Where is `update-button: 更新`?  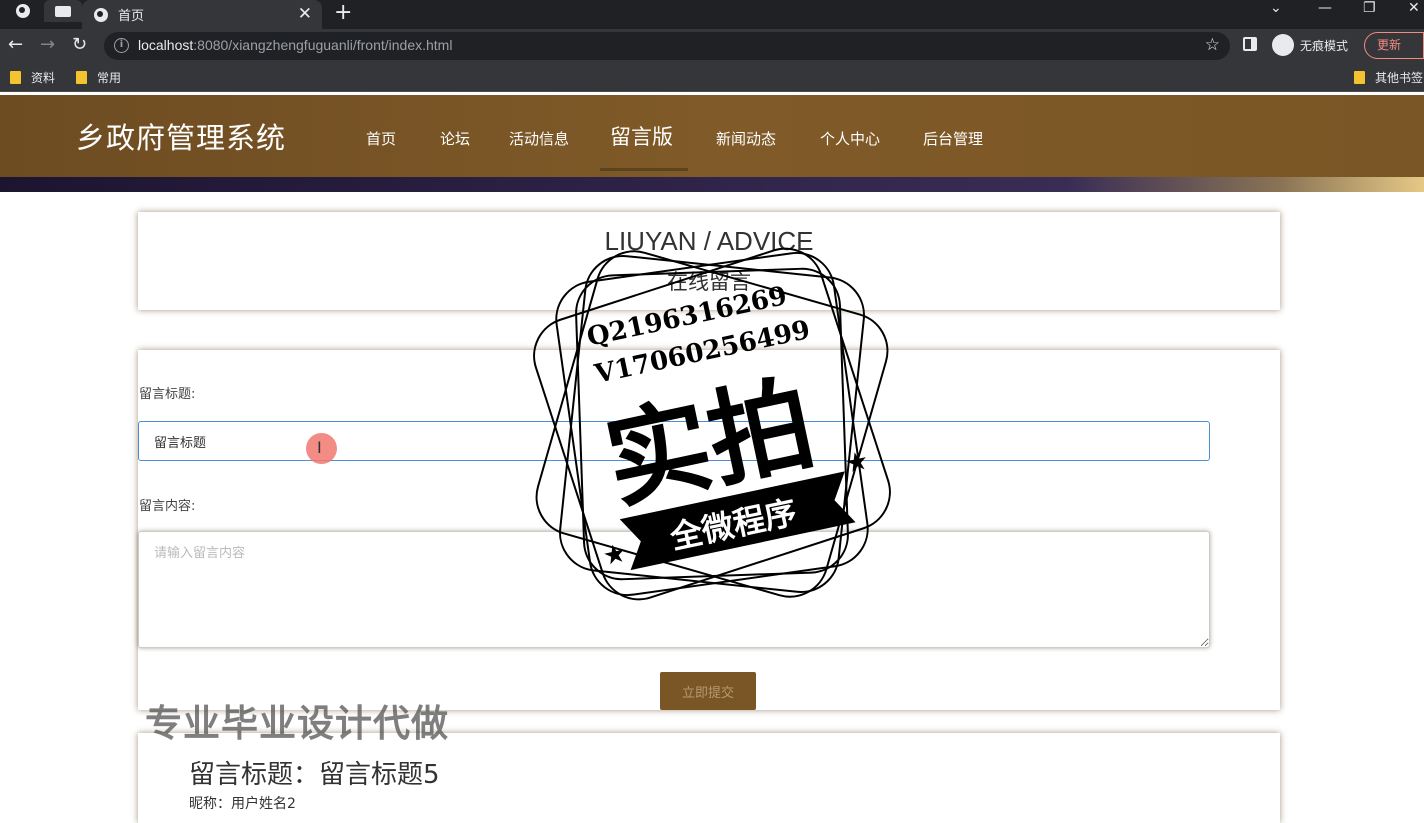 update-button: 更新 is located at coordinates (1394, 45).